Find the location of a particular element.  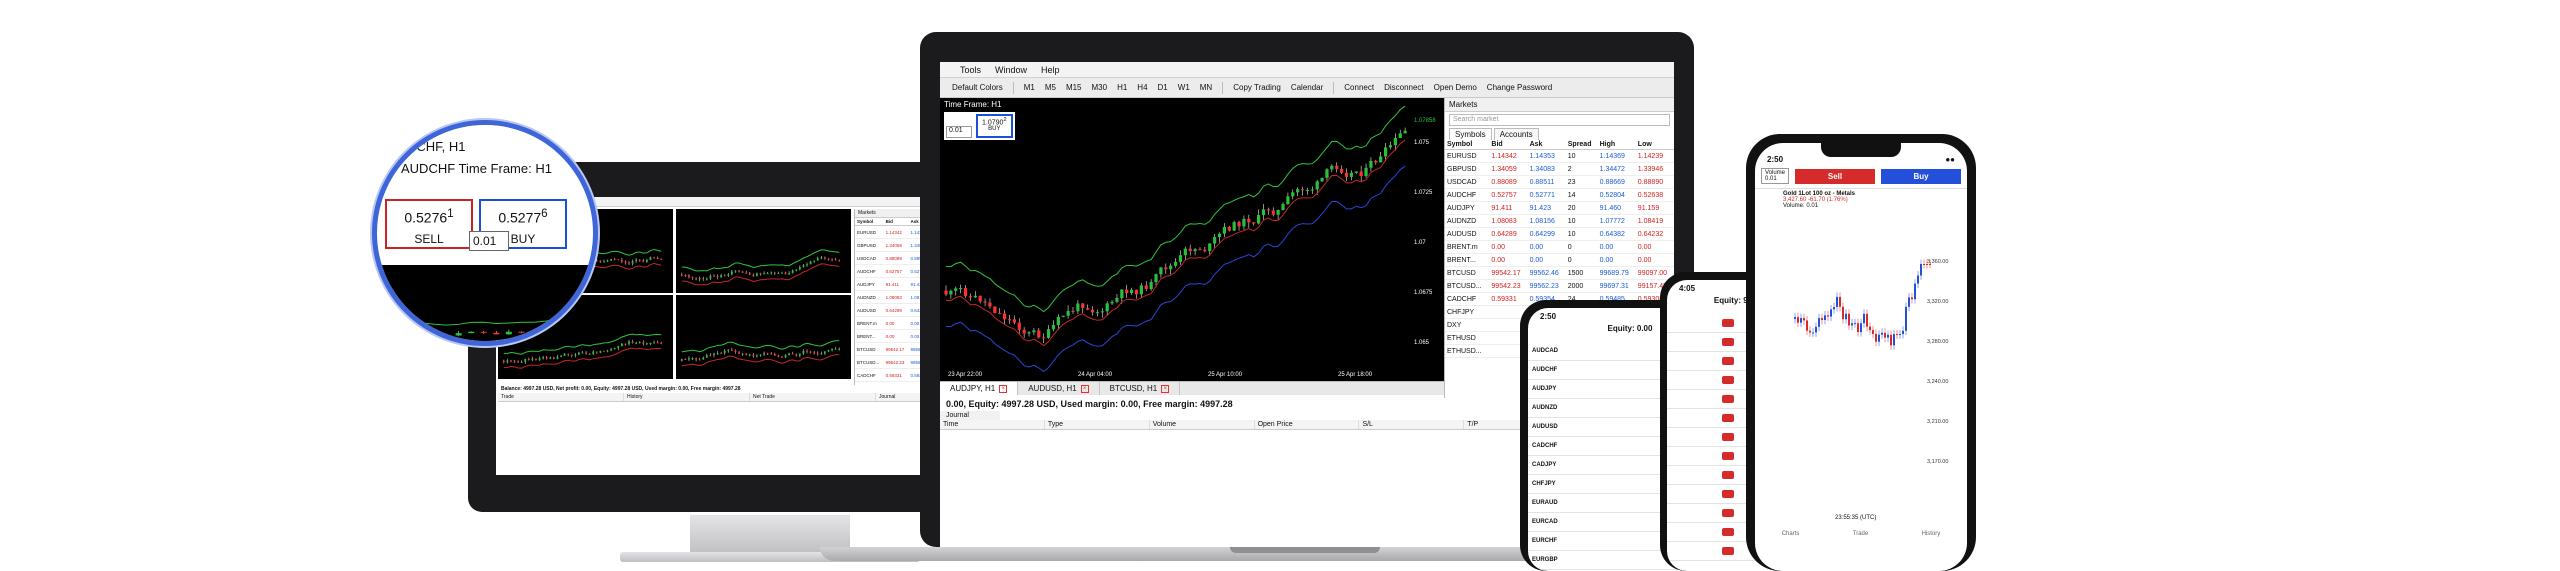

price-axis-label: 1.0675 is located at coordinates (1423, 293).